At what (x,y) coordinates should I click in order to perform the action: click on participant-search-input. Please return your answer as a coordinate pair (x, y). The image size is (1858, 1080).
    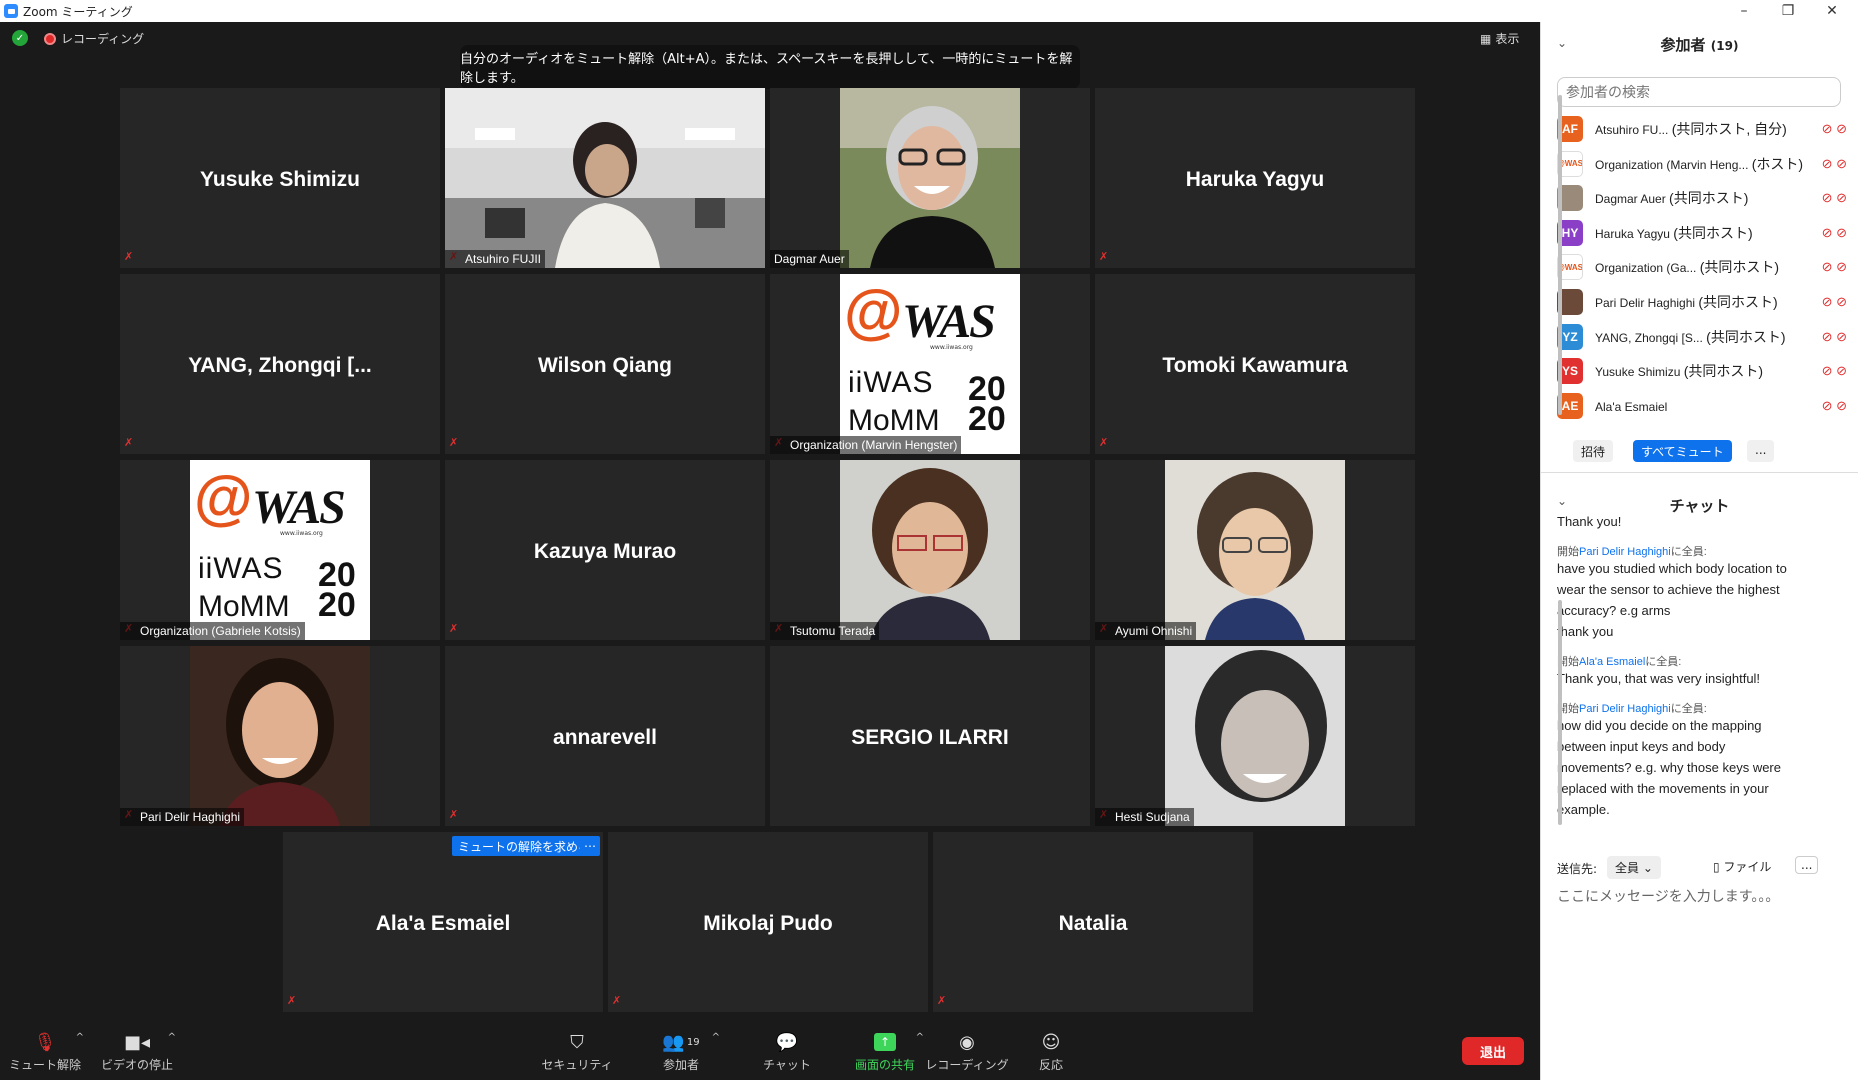
    Looking at the image, I should click on (1699, 92).